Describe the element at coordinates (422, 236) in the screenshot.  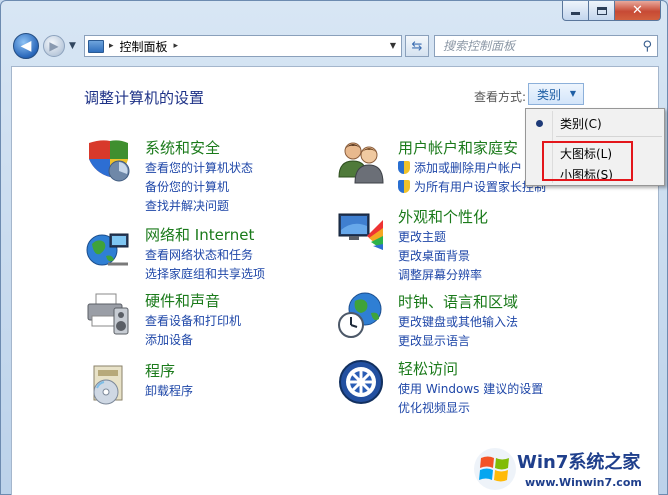
I see `category-link: 更改主题` at that location.